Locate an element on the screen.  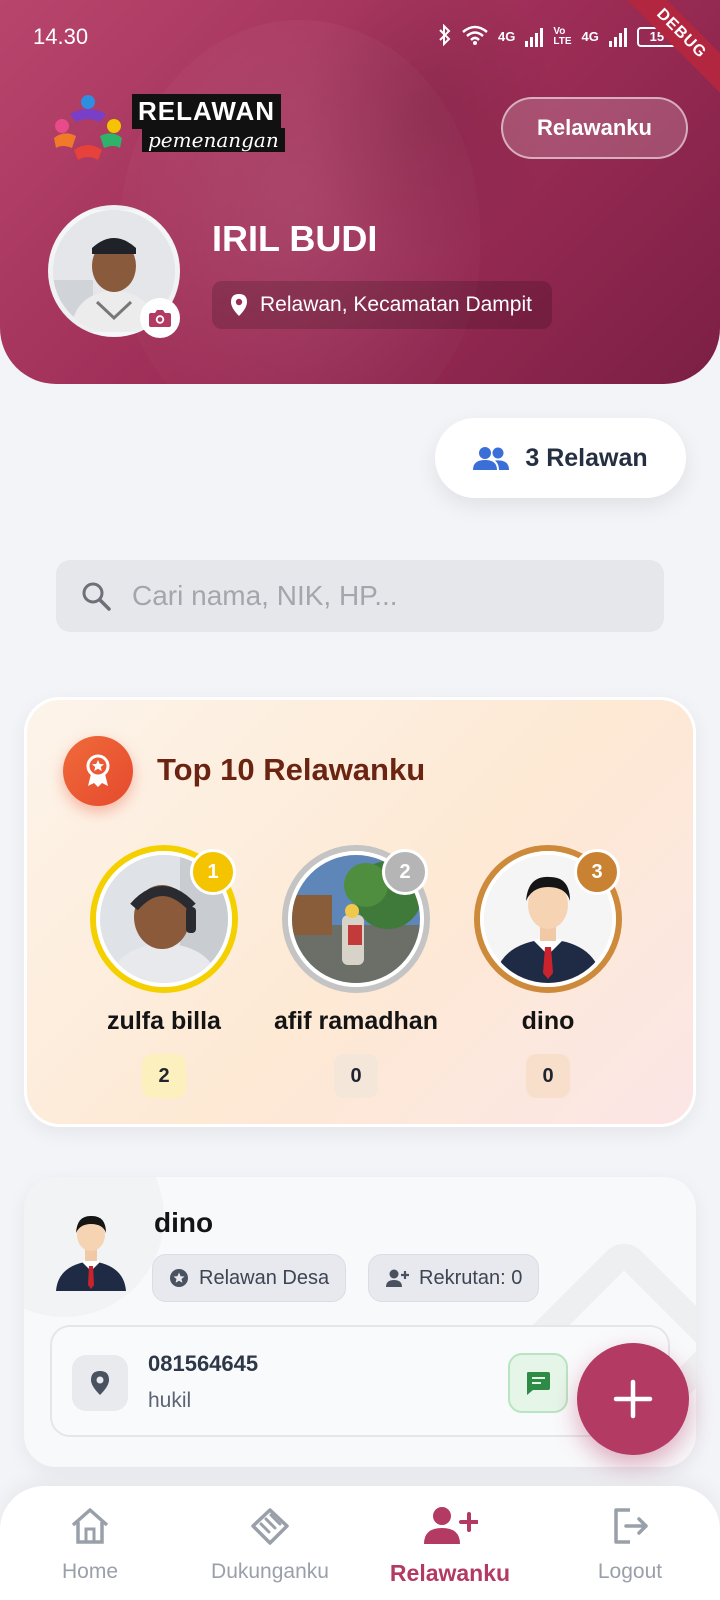
nav-label-relawanku: Relawanku is located at coordinates (450, 1573).